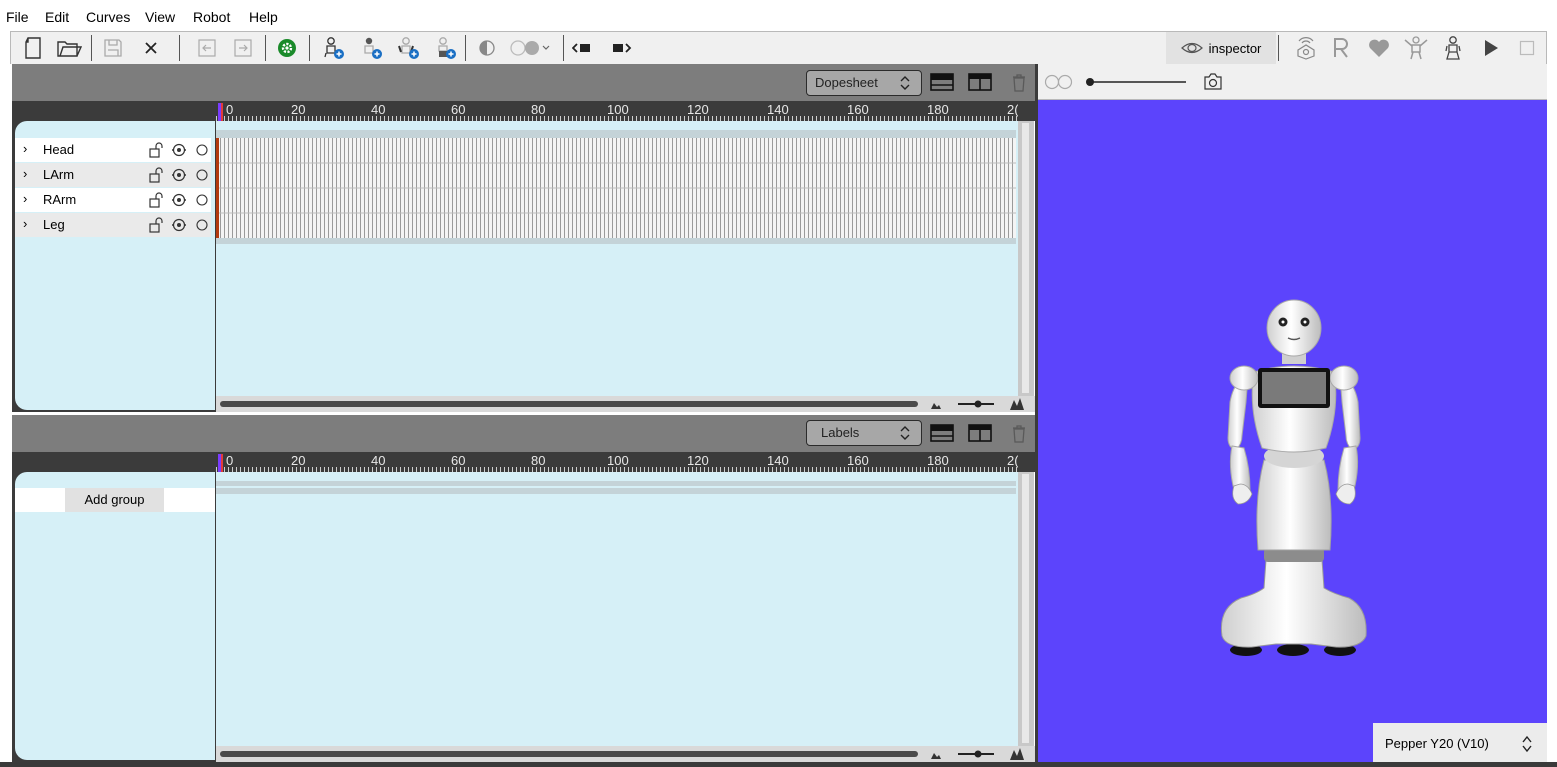  I want to click on previous-keyframe-icon, so click(581, 48).